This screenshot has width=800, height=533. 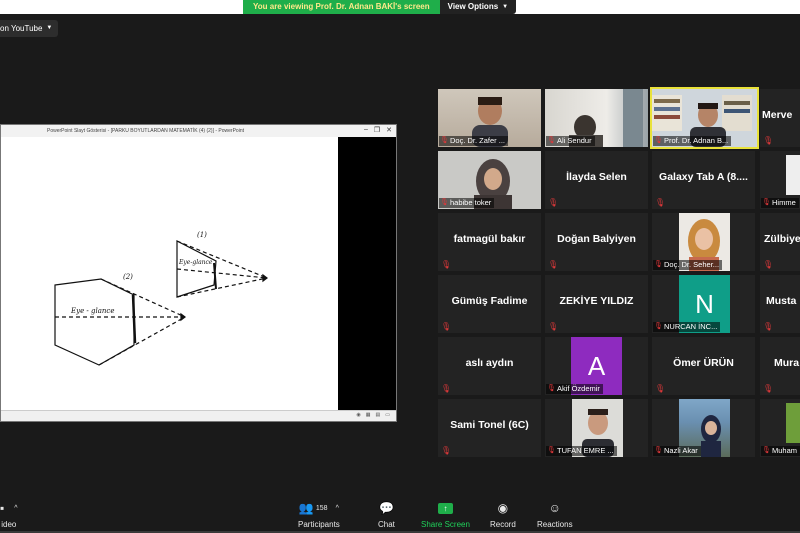 What do you see at coordinates (703, 428) in the screenshot?
I see `participant-tile: 🎙 Nazli Akar` at bounding box center [703, 428].